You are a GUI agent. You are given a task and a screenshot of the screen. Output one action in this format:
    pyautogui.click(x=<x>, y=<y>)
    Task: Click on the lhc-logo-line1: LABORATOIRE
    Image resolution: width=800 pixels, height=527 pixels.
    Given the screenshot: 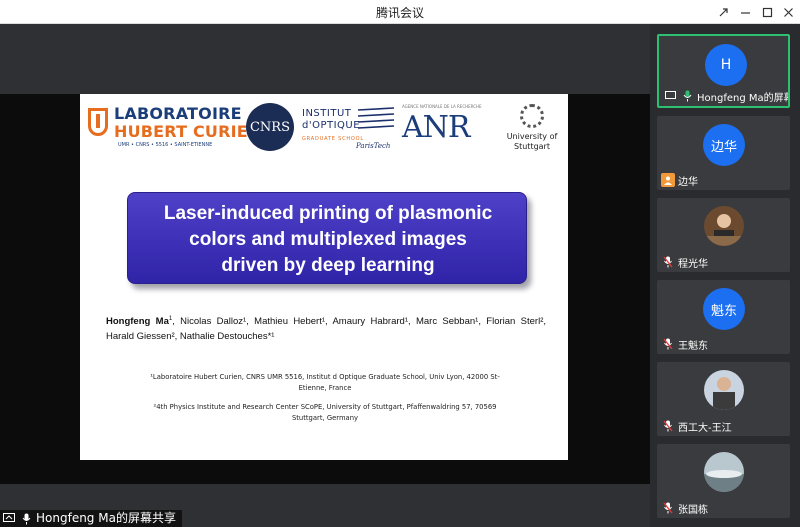 What is the action you would take?
    pyautogui.click(x=178, y=113)
    